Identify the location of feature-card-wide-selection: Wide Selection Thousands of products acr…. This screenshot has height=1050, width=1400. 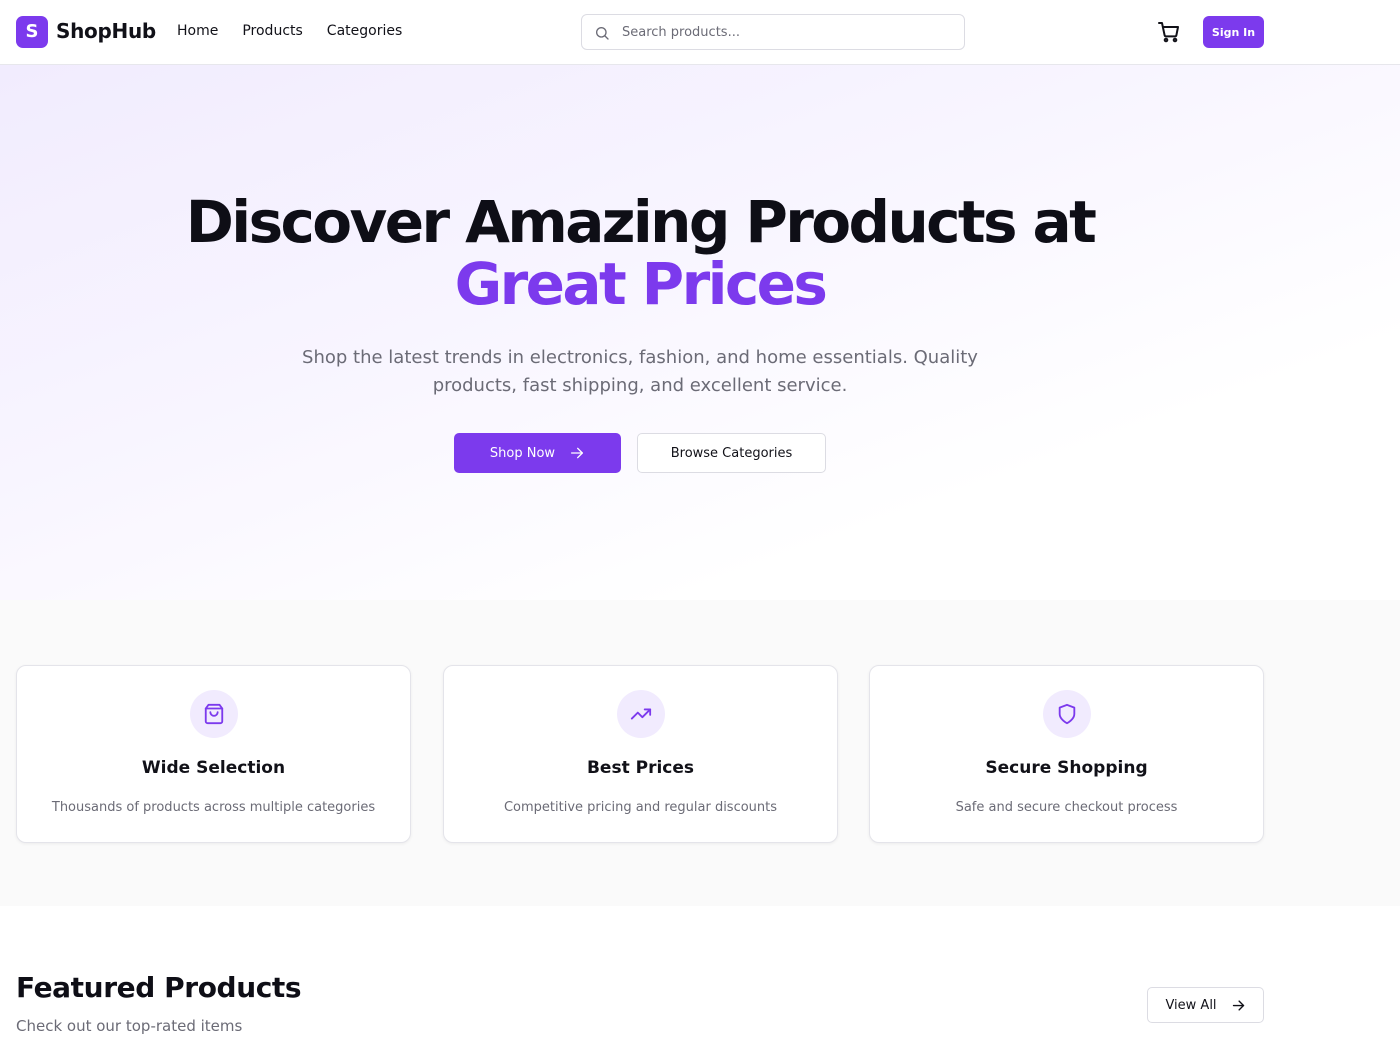
(213, 754).